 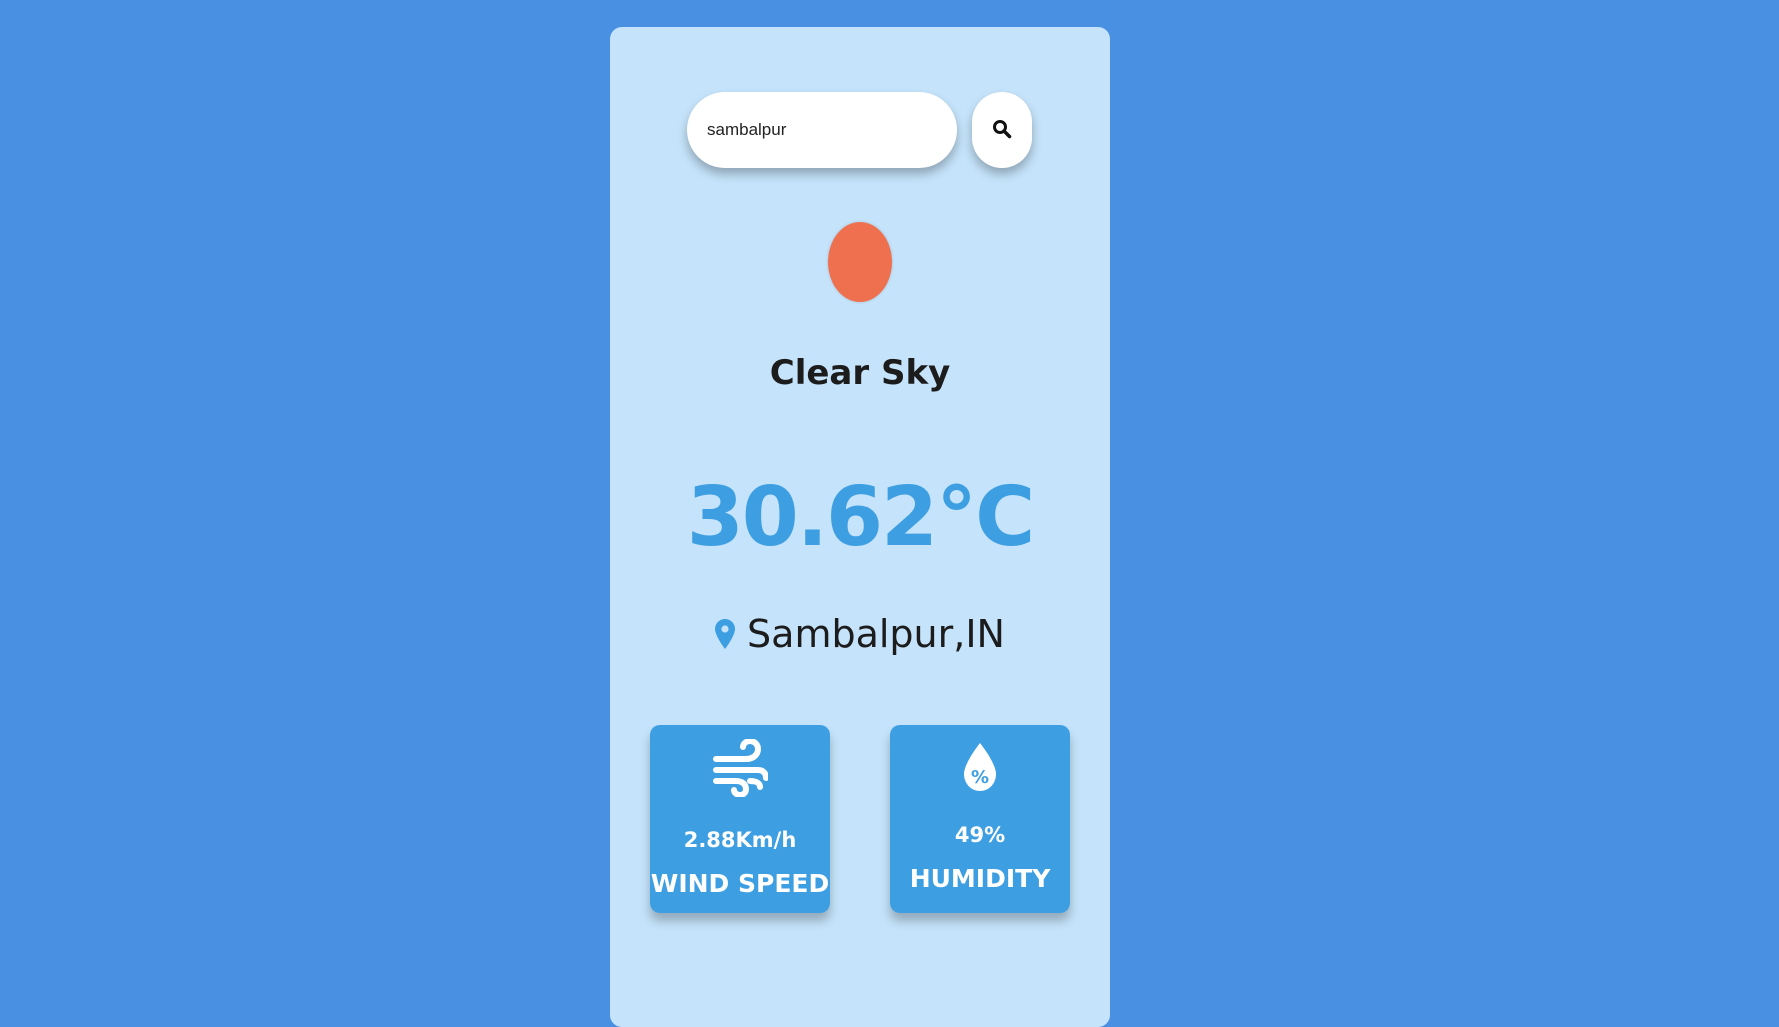 What do you see at coordinates (876, 634) in the screenshot?
I see `location-name: Sambalpur,IN` at bounding box center [876, 634].